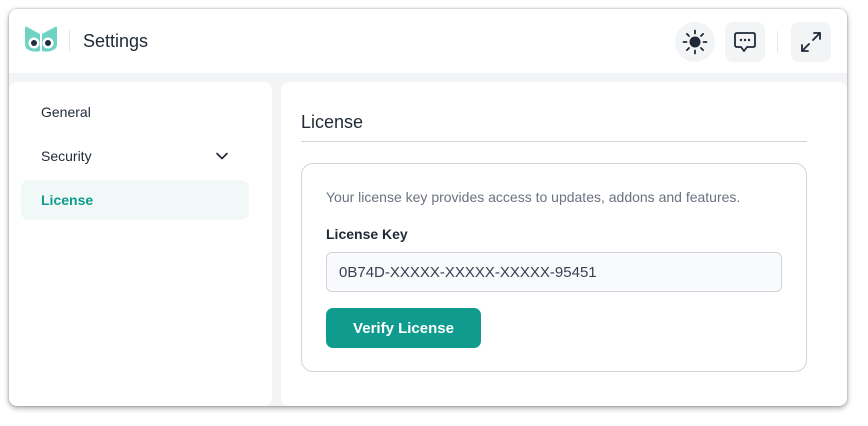 This screenshot has width=868, height=426. I want to click on theme-toggle-button, so click(695, 42).